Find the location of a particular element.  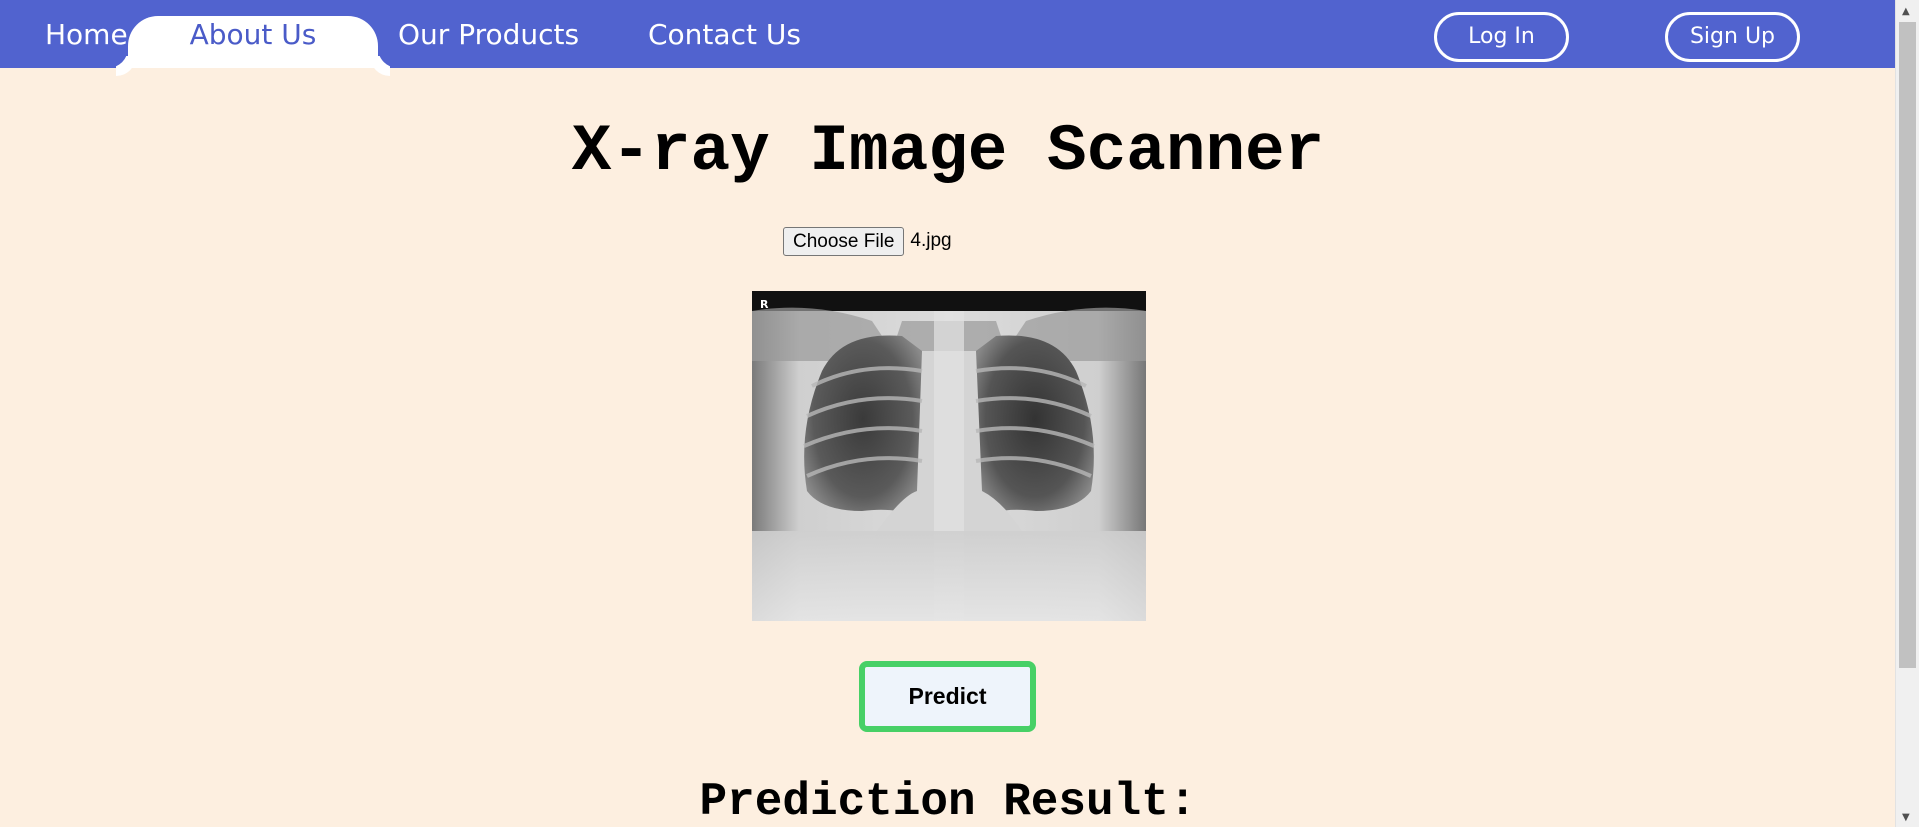

signup-button: Sign Up is located at coordinates (1732, 37).